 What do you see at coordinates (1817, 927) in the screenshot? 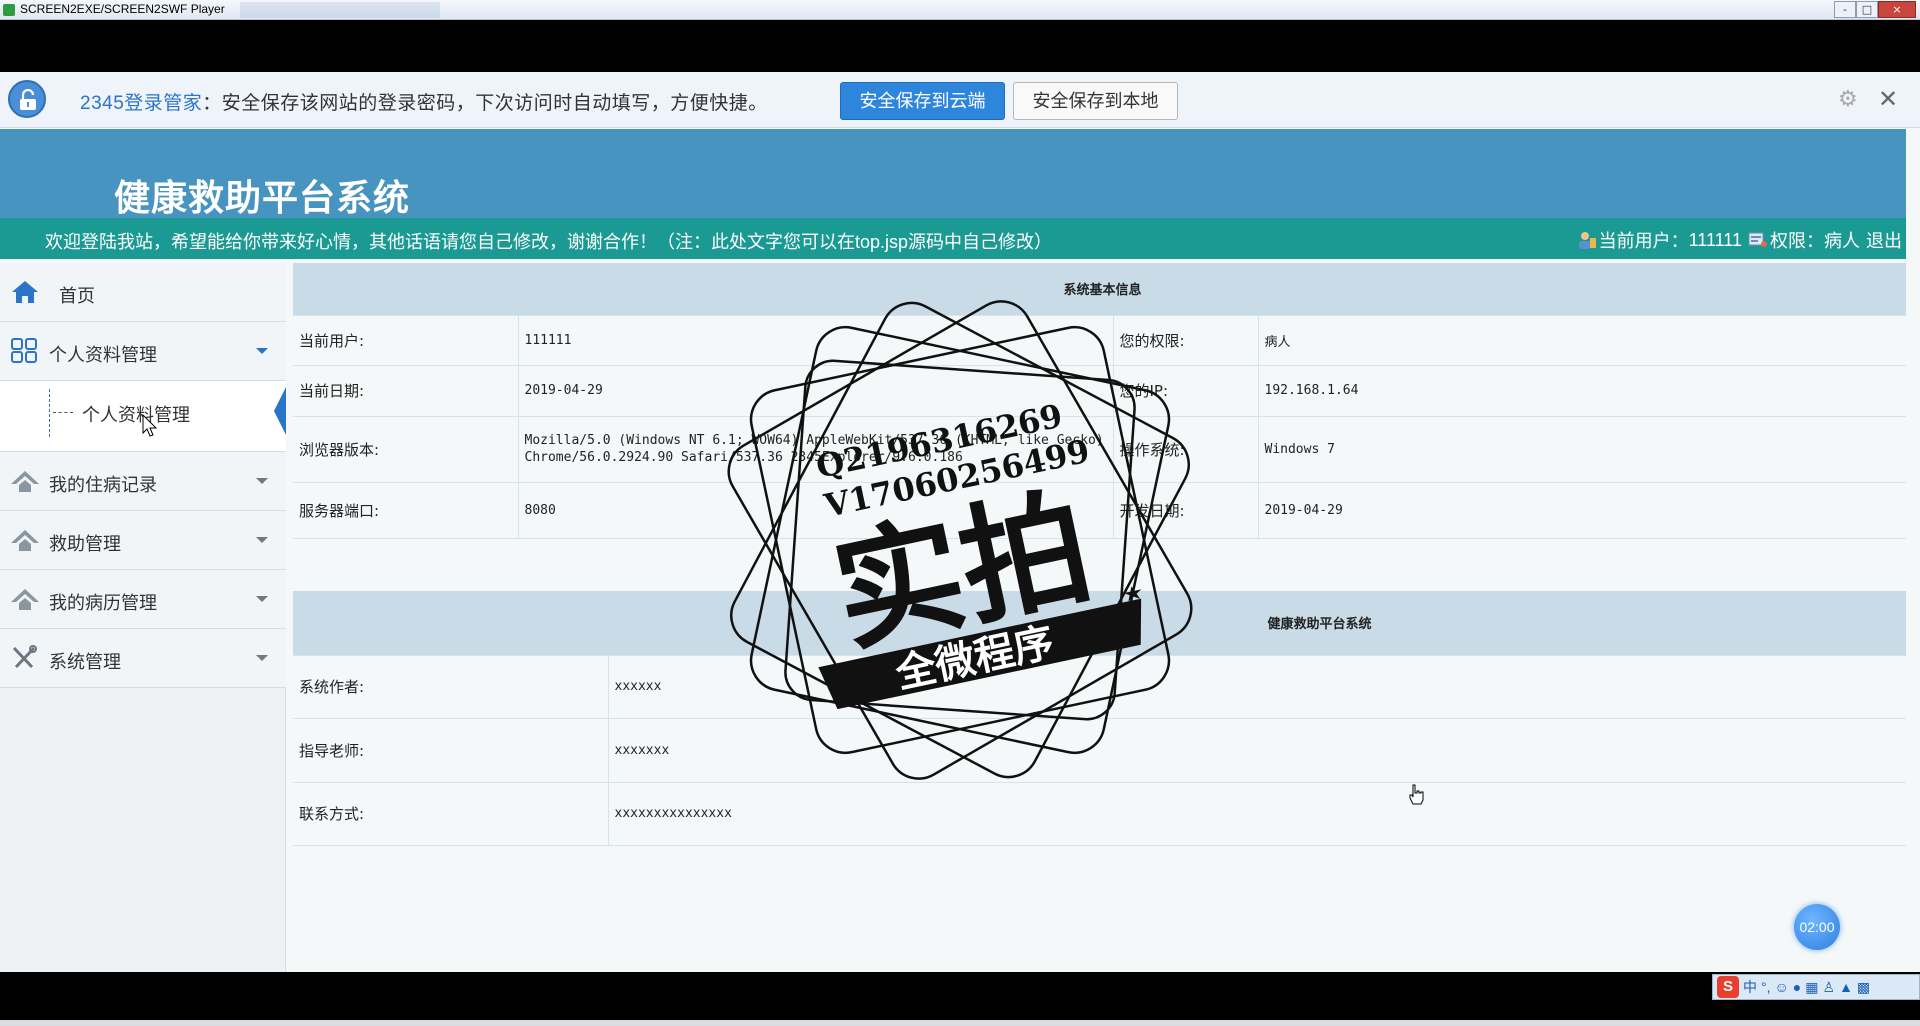
I see `timer-bubble: 02:00` at bounding box center [1817, 927].